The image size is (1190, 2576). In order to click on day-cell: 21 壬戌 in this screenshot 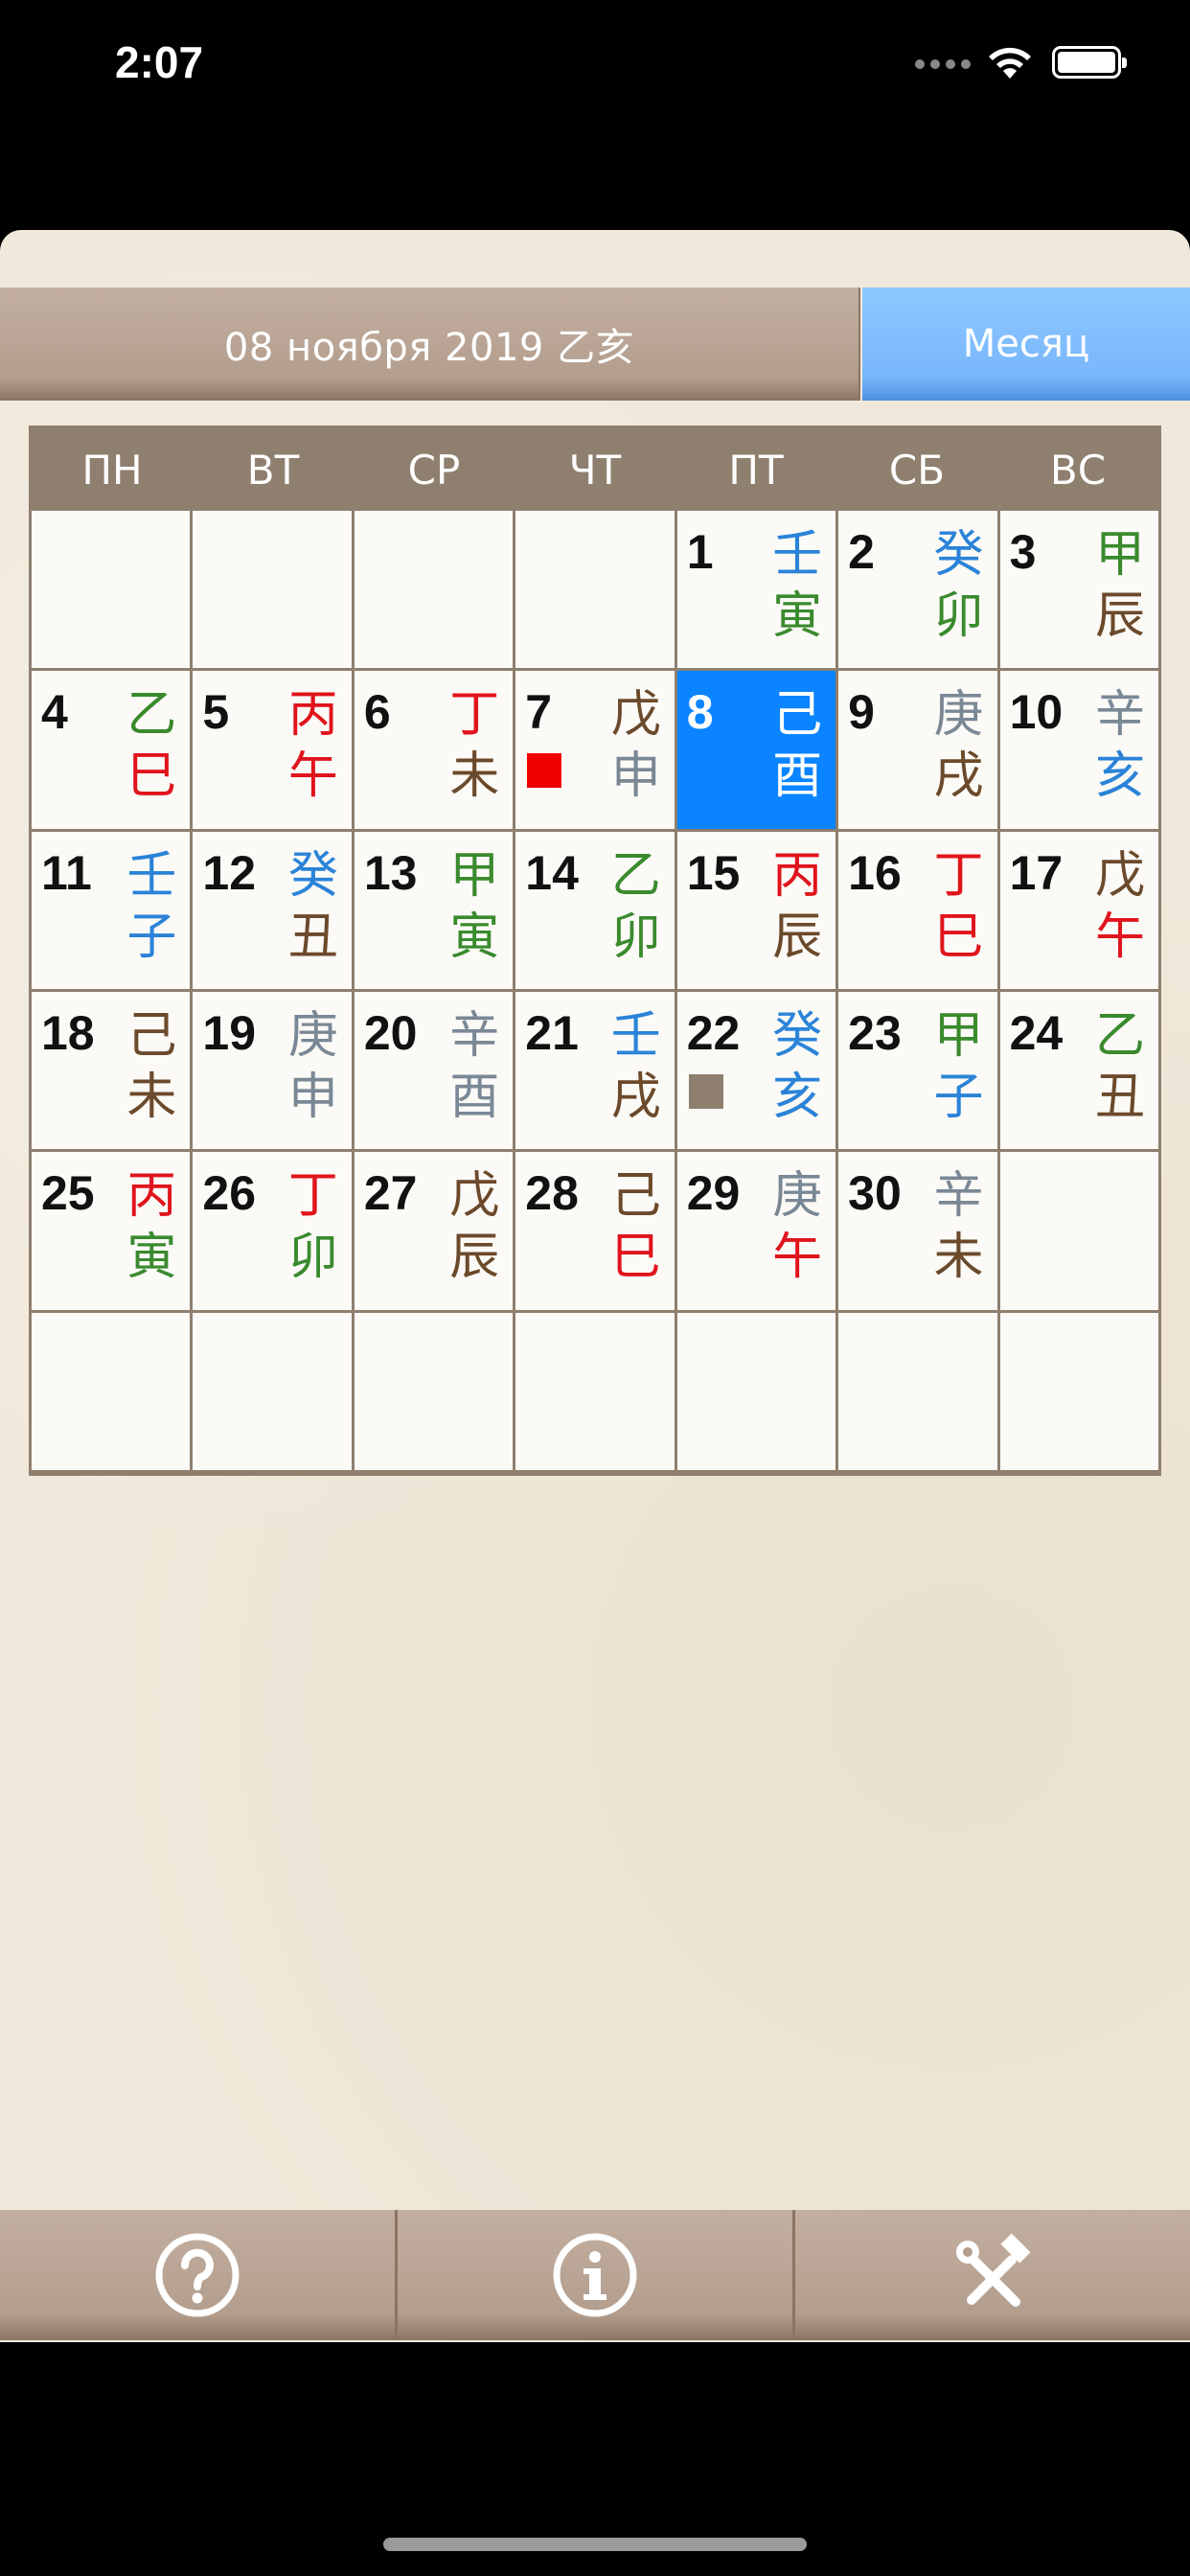, I will do `click(595, 1070)`.